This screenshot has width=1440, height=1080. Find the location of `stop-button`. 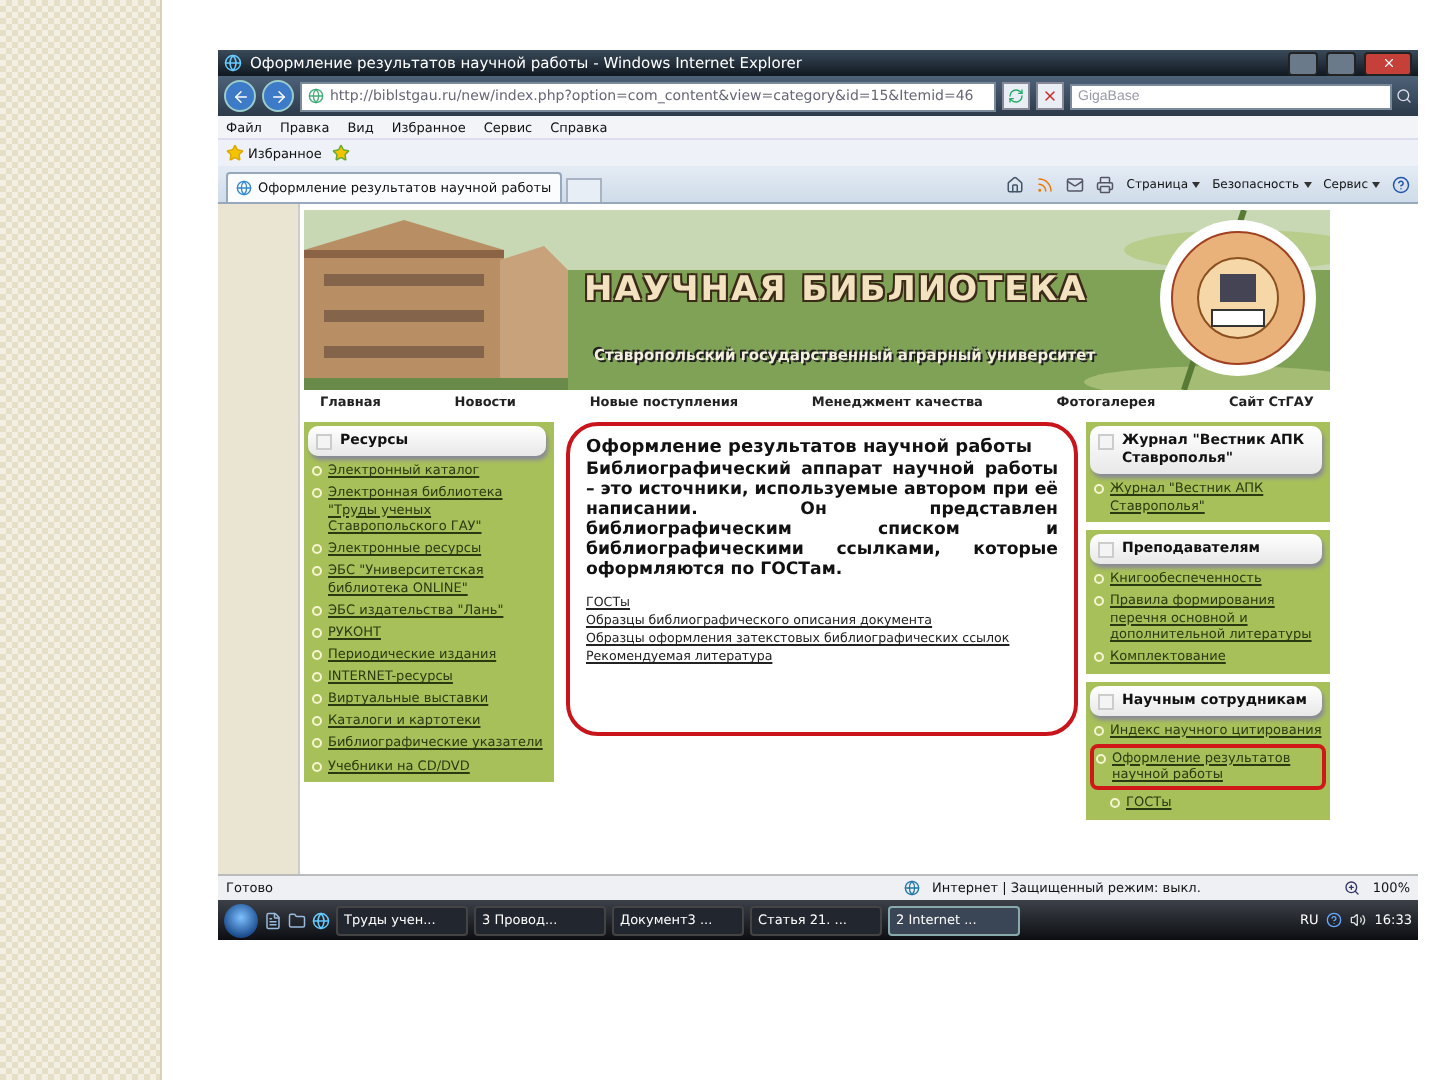

stop-button is located at coordinates (1050, 96).